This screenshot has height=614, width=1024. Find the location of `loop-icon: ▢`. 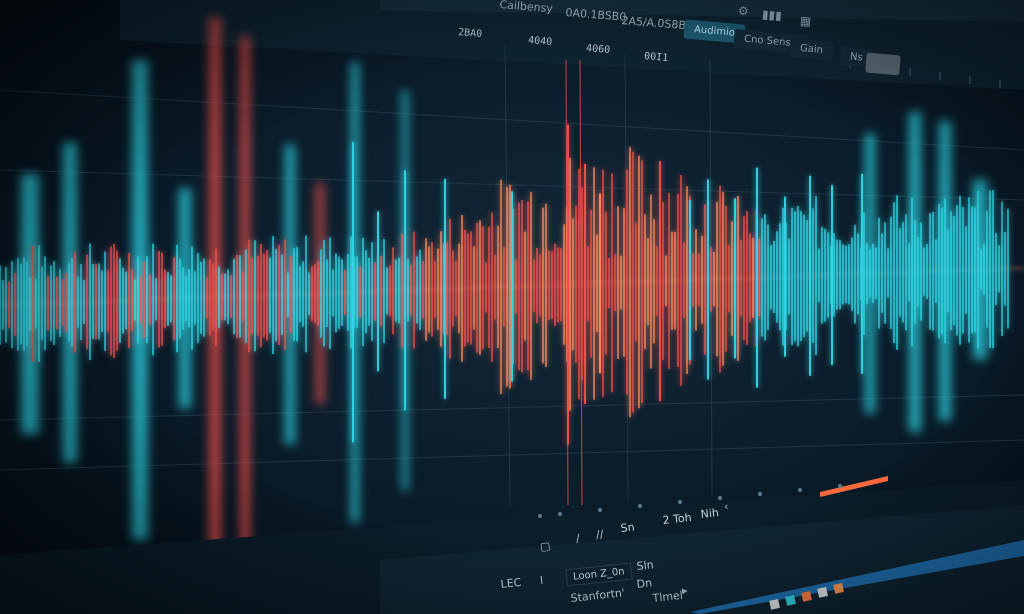

loop-icon: ▢ is located at coordinates (545, 546).